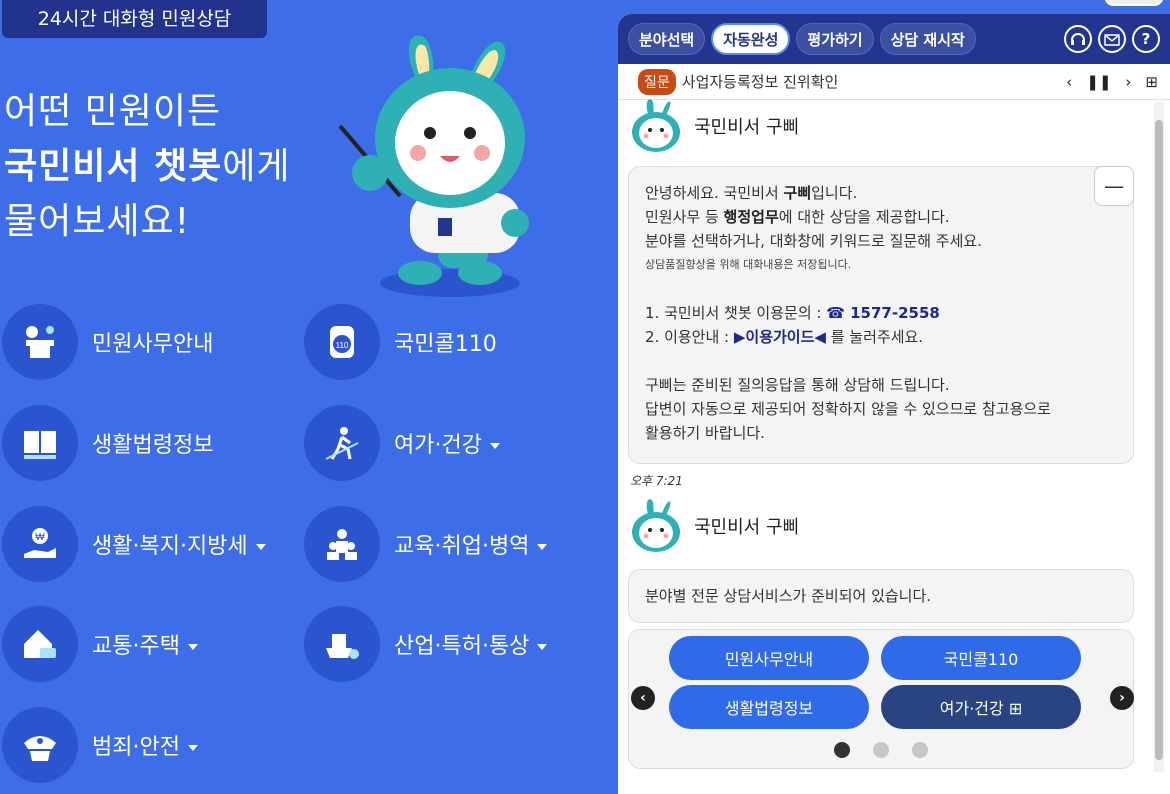  Describe the element at coordinates (1078, 39) in the screenshot. I see `headset-icon` at that location.